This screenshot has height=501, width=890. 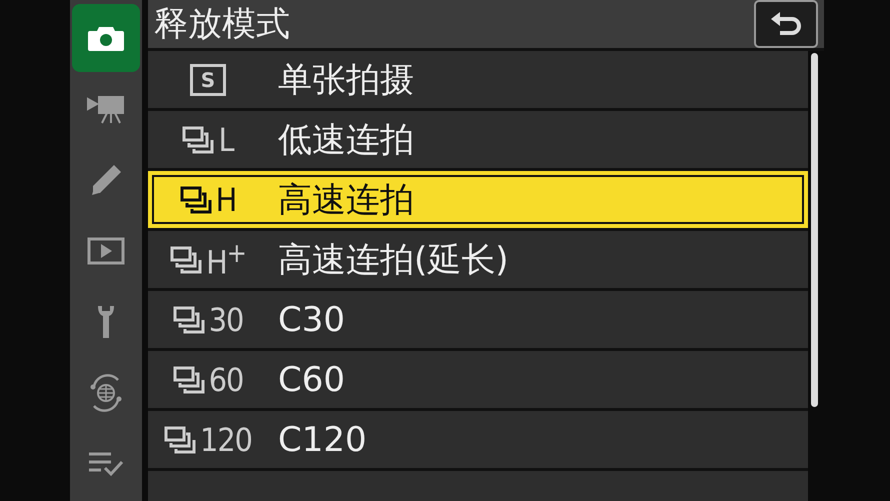 What do you see at coordinates (226, 199) in the screenshot?
I see `mode-label: H` at bounding box center [226, 199].